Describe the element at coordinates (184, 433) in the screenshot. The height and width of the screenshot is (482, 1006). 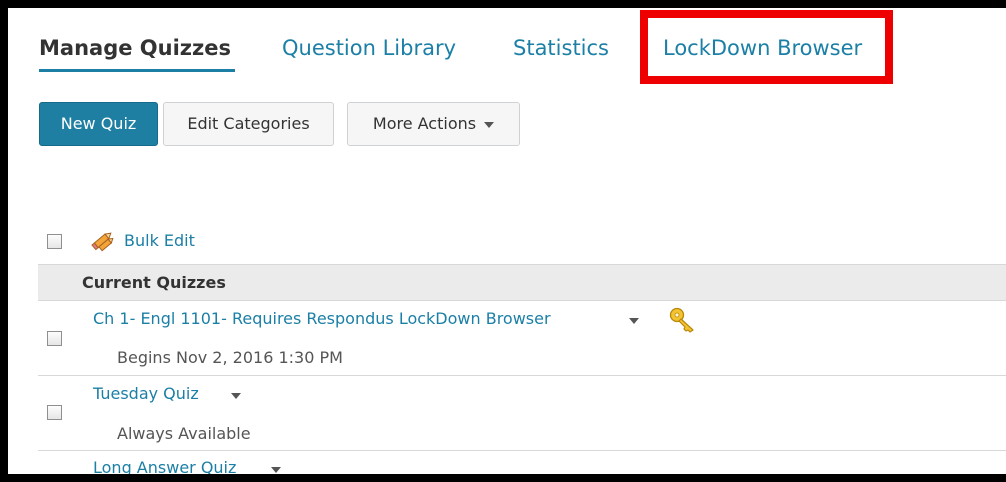
I see `quiz-availability: Always Available` at that location.